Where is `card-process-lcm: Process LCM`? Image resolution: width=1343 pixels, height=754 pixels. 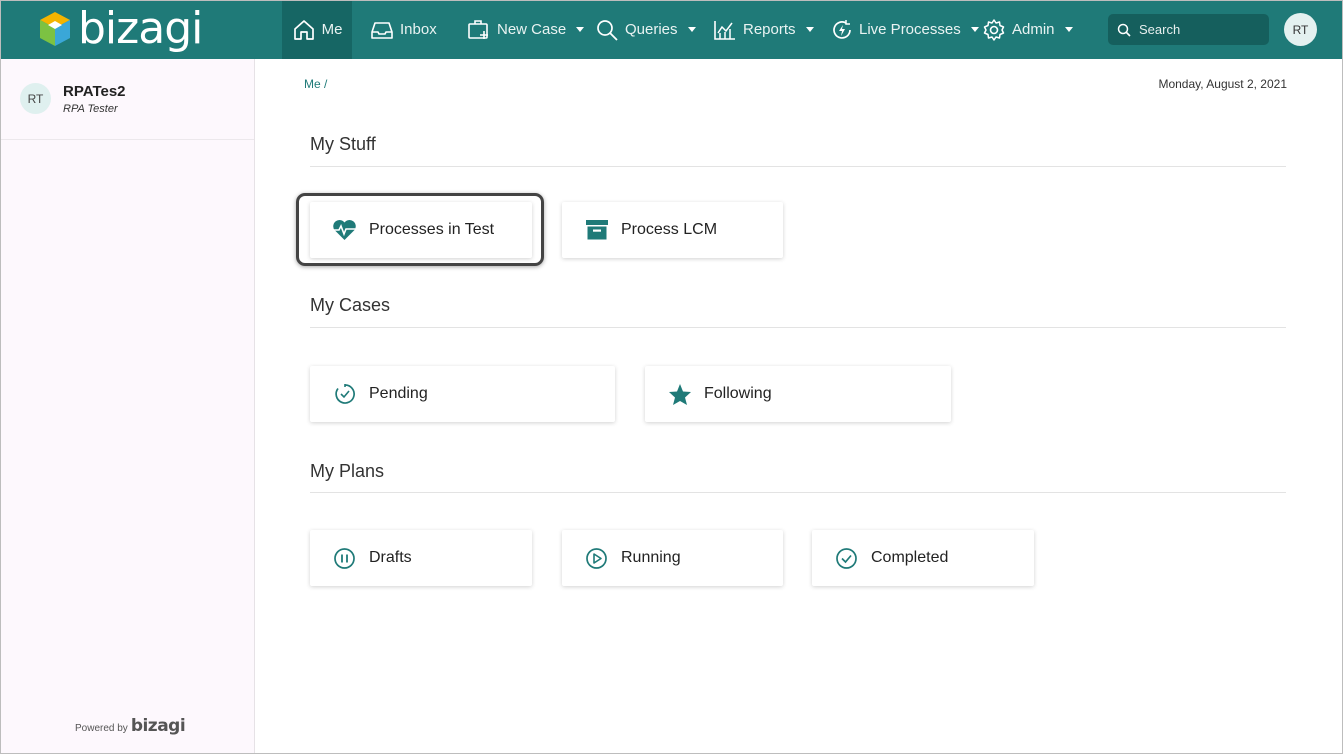 card-process-lcm: Process LCM is located at coordinates (672, 230).